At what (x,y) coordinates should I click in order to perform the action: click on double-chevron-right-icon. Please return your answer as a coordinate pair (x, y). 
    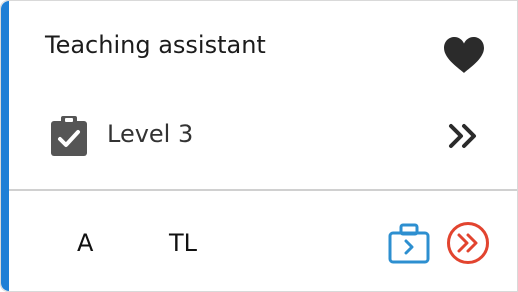
    Looking at the image, I should click on (464, 136).